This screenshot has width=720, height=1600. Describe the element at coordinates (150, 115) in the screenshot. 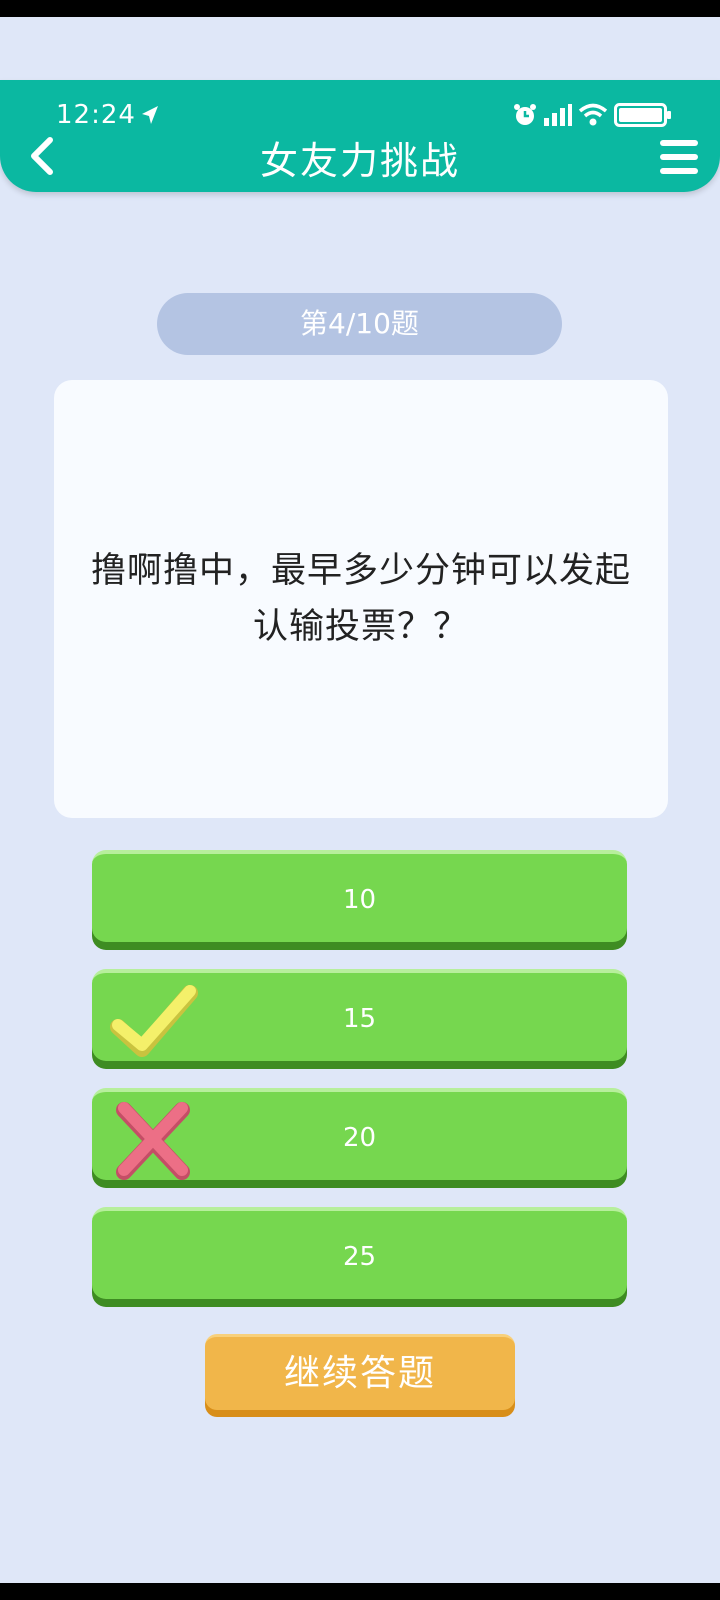

I see `location-arrow-icon` at that location.